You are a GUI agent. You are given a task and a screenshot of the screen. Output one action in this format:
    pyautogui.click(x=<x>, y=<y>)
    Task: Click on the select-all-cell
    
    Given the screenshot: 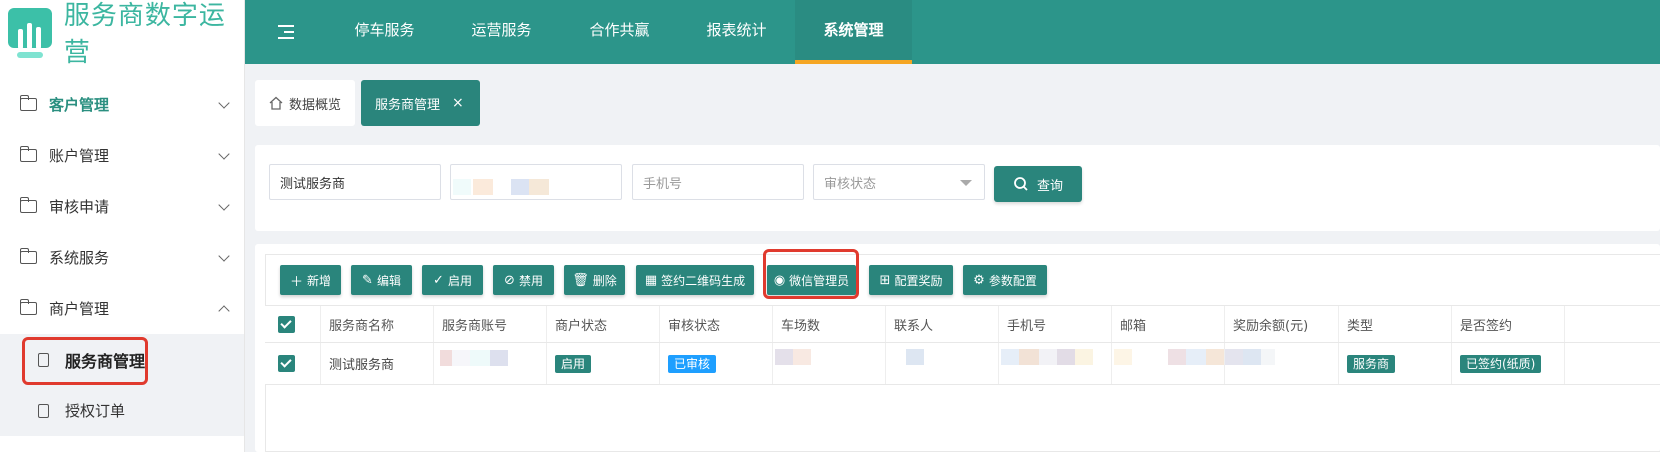 What is the action you would take?
    pyautogui.click(x=293, y=324)
    